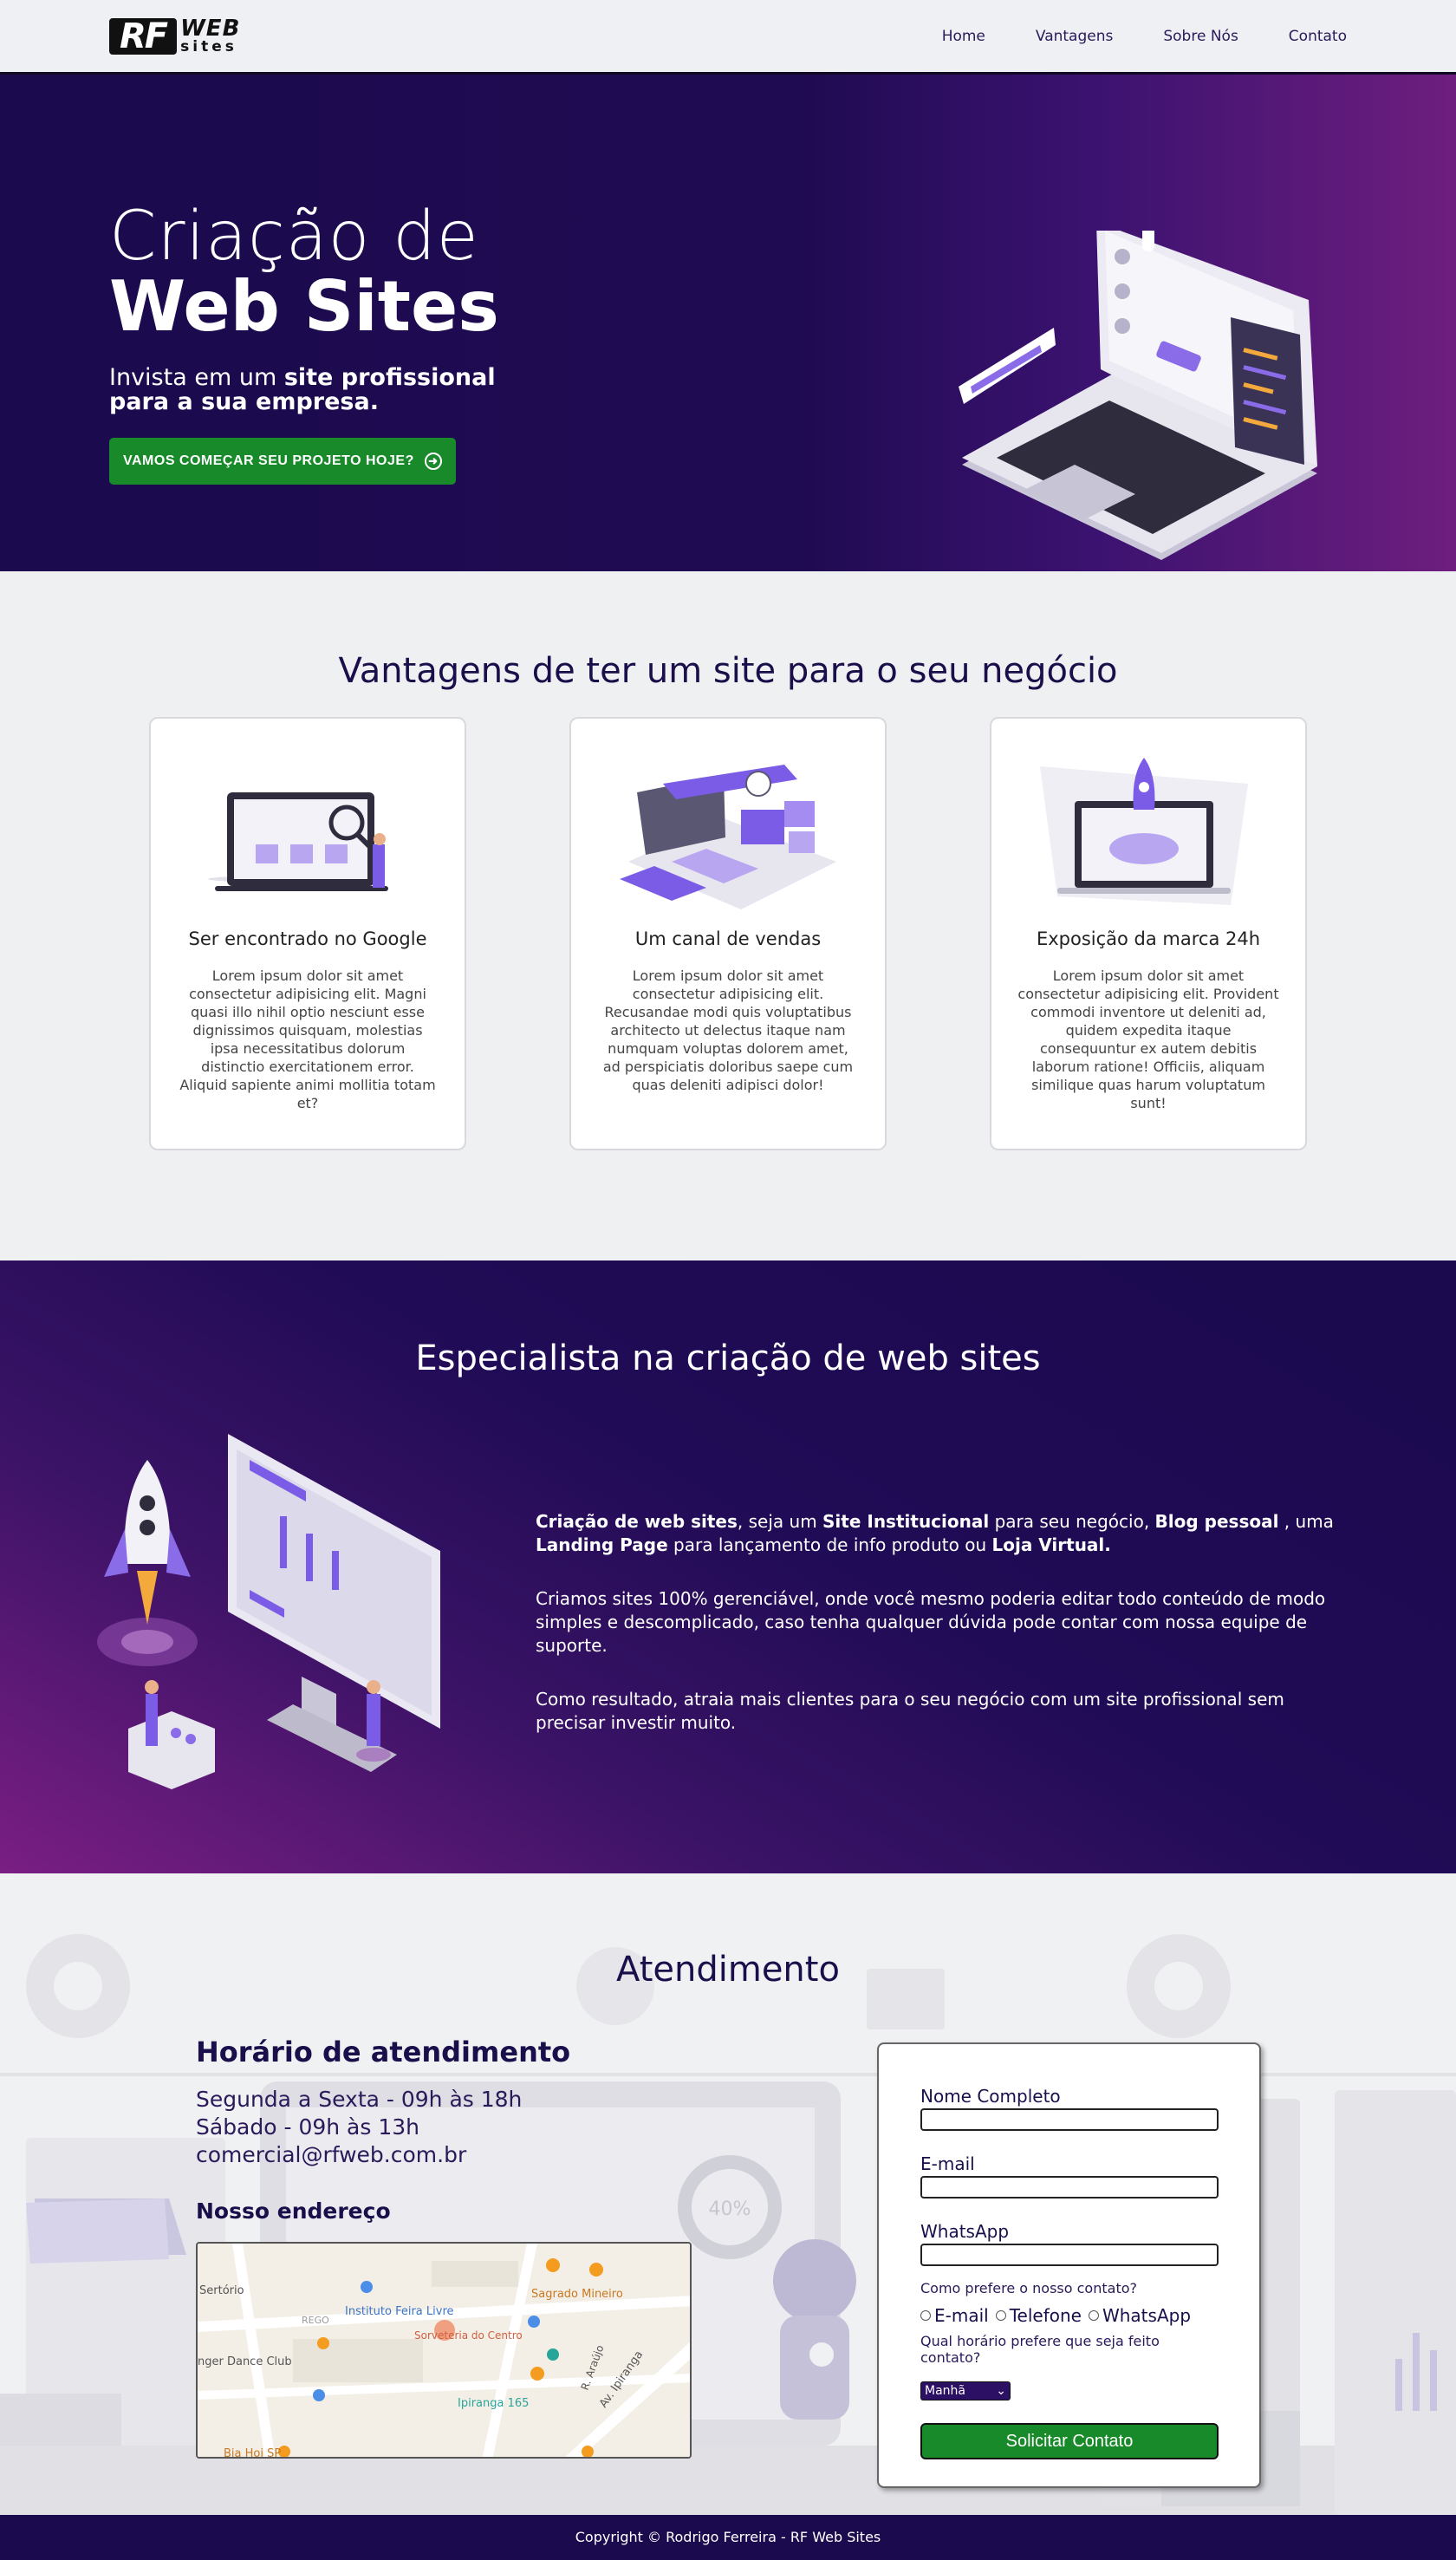 The height and width of the screenshot is (2560, 1456). Describe the element at coordinates (252, 2453) in the screenshot. I see `map-label-bia-hoi: Bia Hoi SP` at that location.